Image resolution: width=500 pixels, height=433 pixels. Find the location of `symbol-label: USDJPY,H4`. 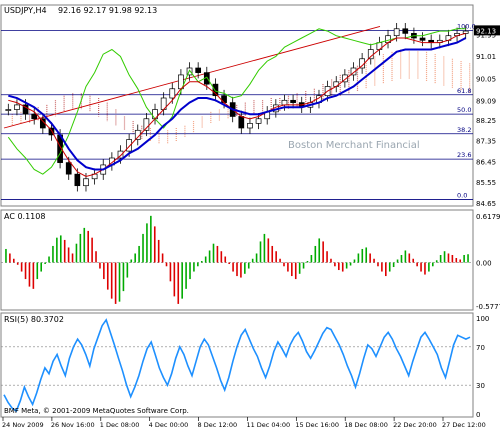

symbol-label: USDJPY,H4 is located at coordinates (25, 10).